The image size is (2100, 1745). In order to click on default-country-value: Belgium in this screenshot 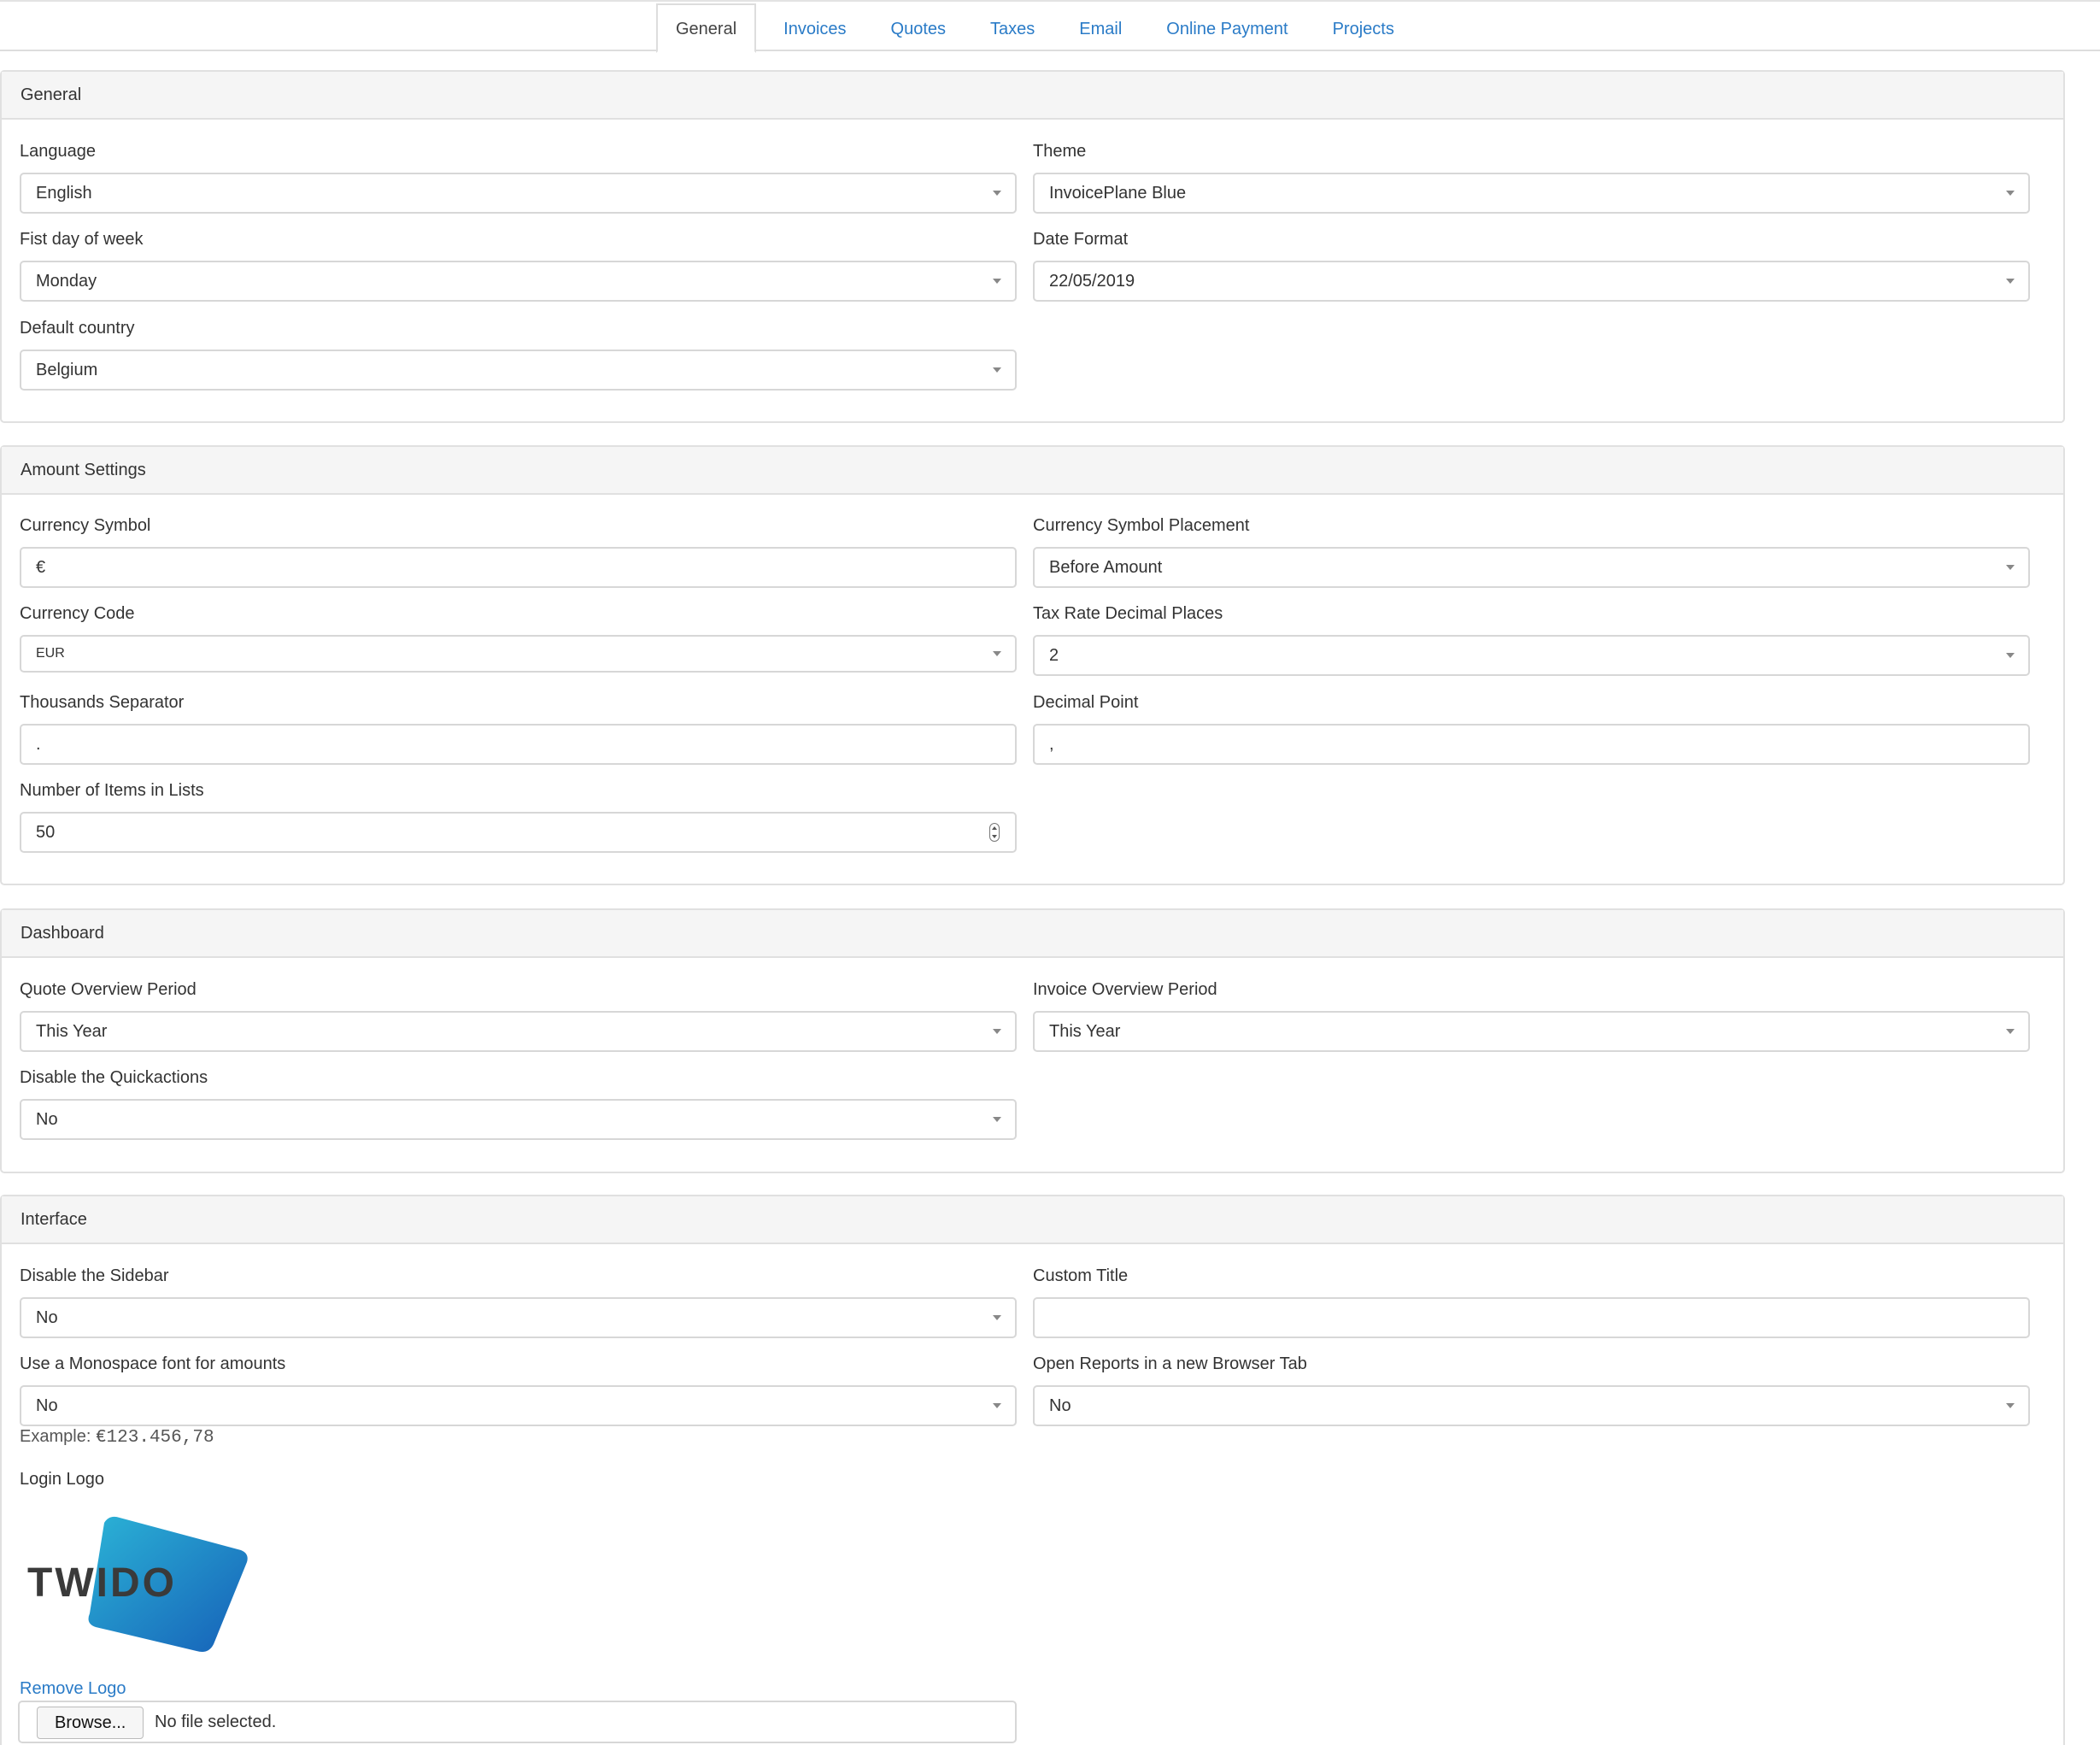, I will do `click(67, 370)`.